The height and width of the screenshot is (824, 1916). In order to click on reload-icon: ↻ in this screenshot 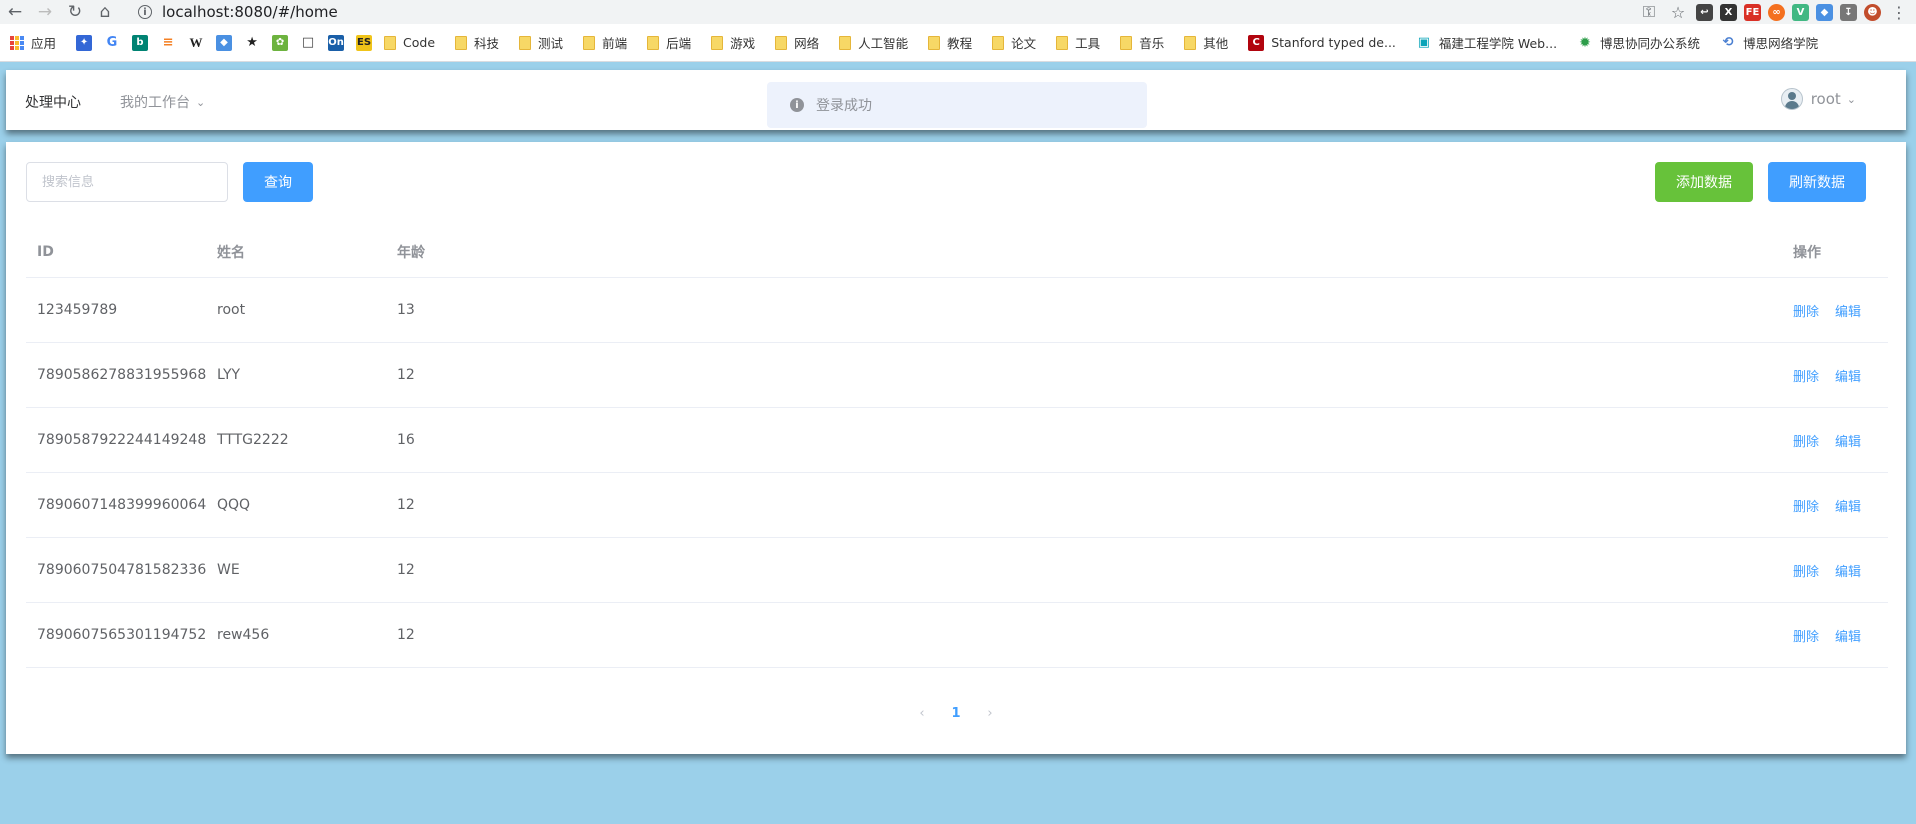, I will do `click(75, 12)`.